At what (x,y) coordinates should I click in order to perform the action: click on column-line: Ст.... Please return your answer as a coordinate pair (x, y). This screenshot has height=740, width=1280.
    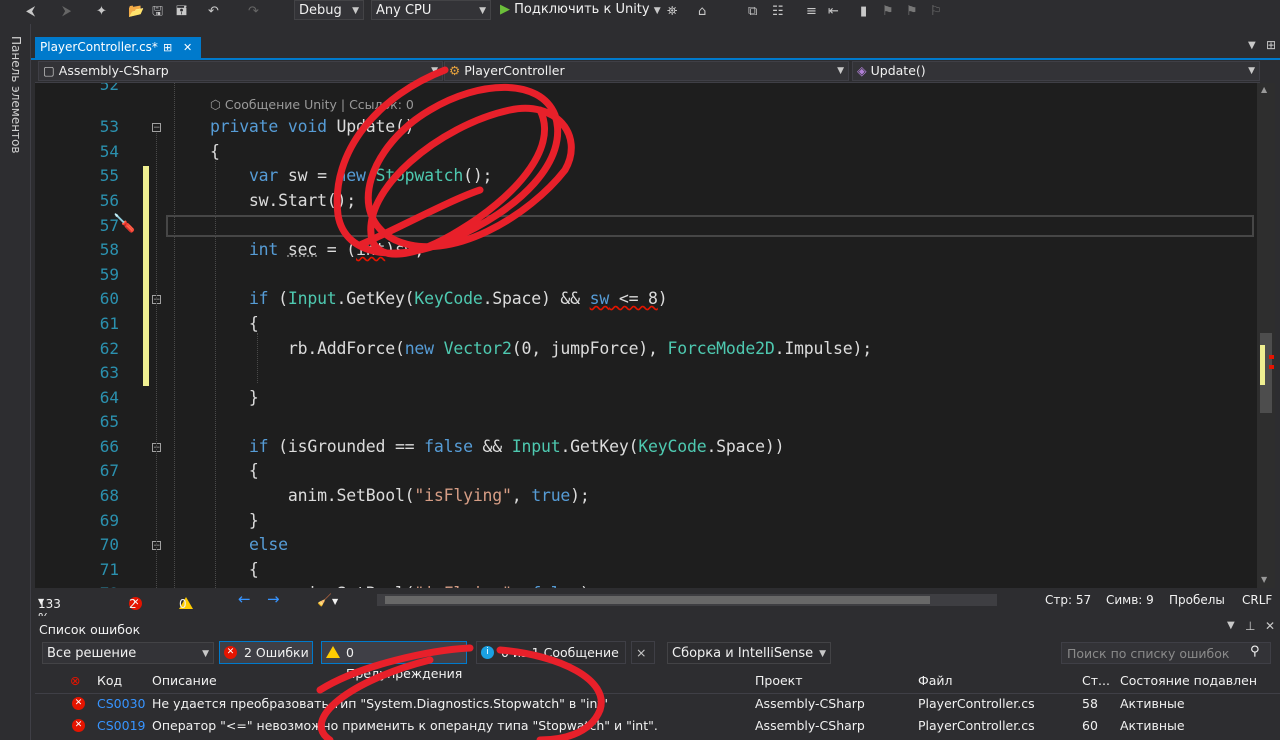
    Looking at the image, I should click on (1096, 680).